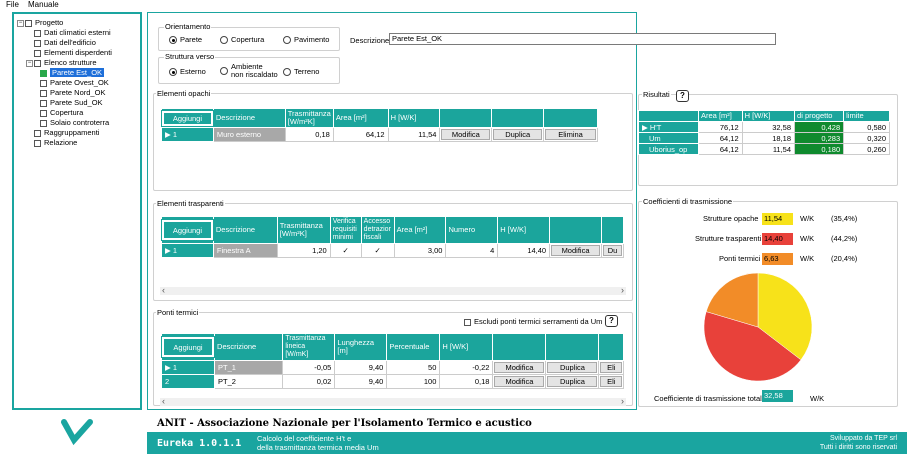 Image resolution: width=907 pixels, height=456 pixels. I want to click on radio-pavimento: Pavimento, so click(306, 40).